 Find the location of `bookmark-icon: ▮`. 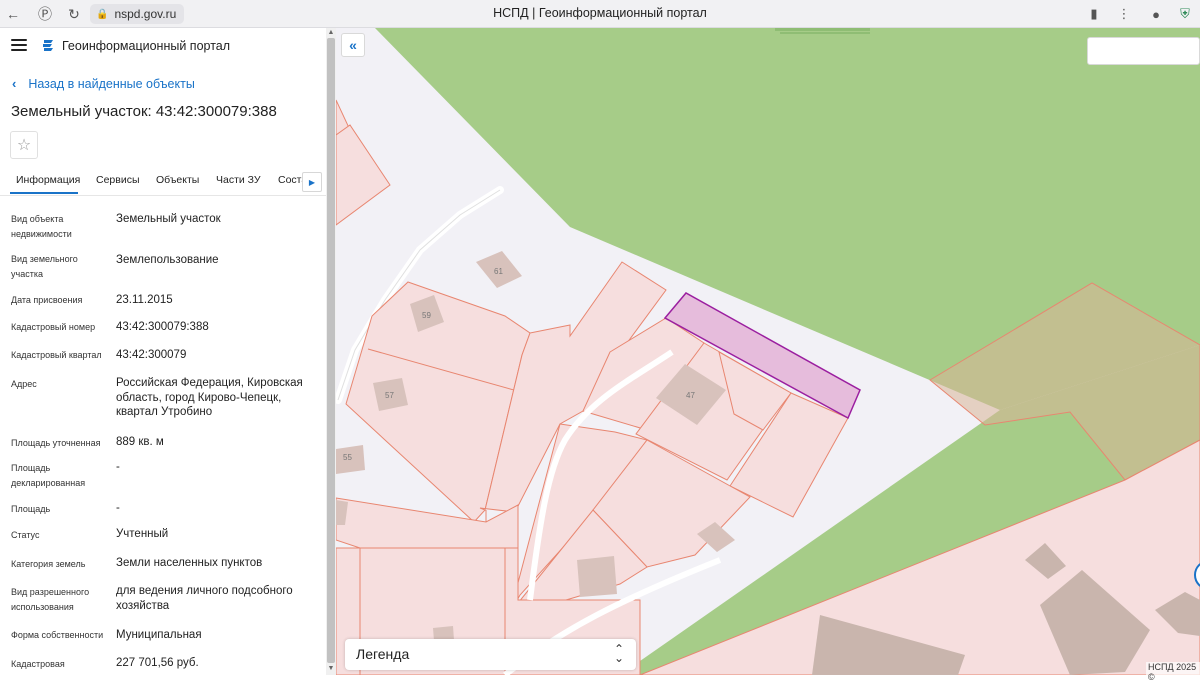

bookmark-icon: ▮ is located at coordinates (1094, 14).